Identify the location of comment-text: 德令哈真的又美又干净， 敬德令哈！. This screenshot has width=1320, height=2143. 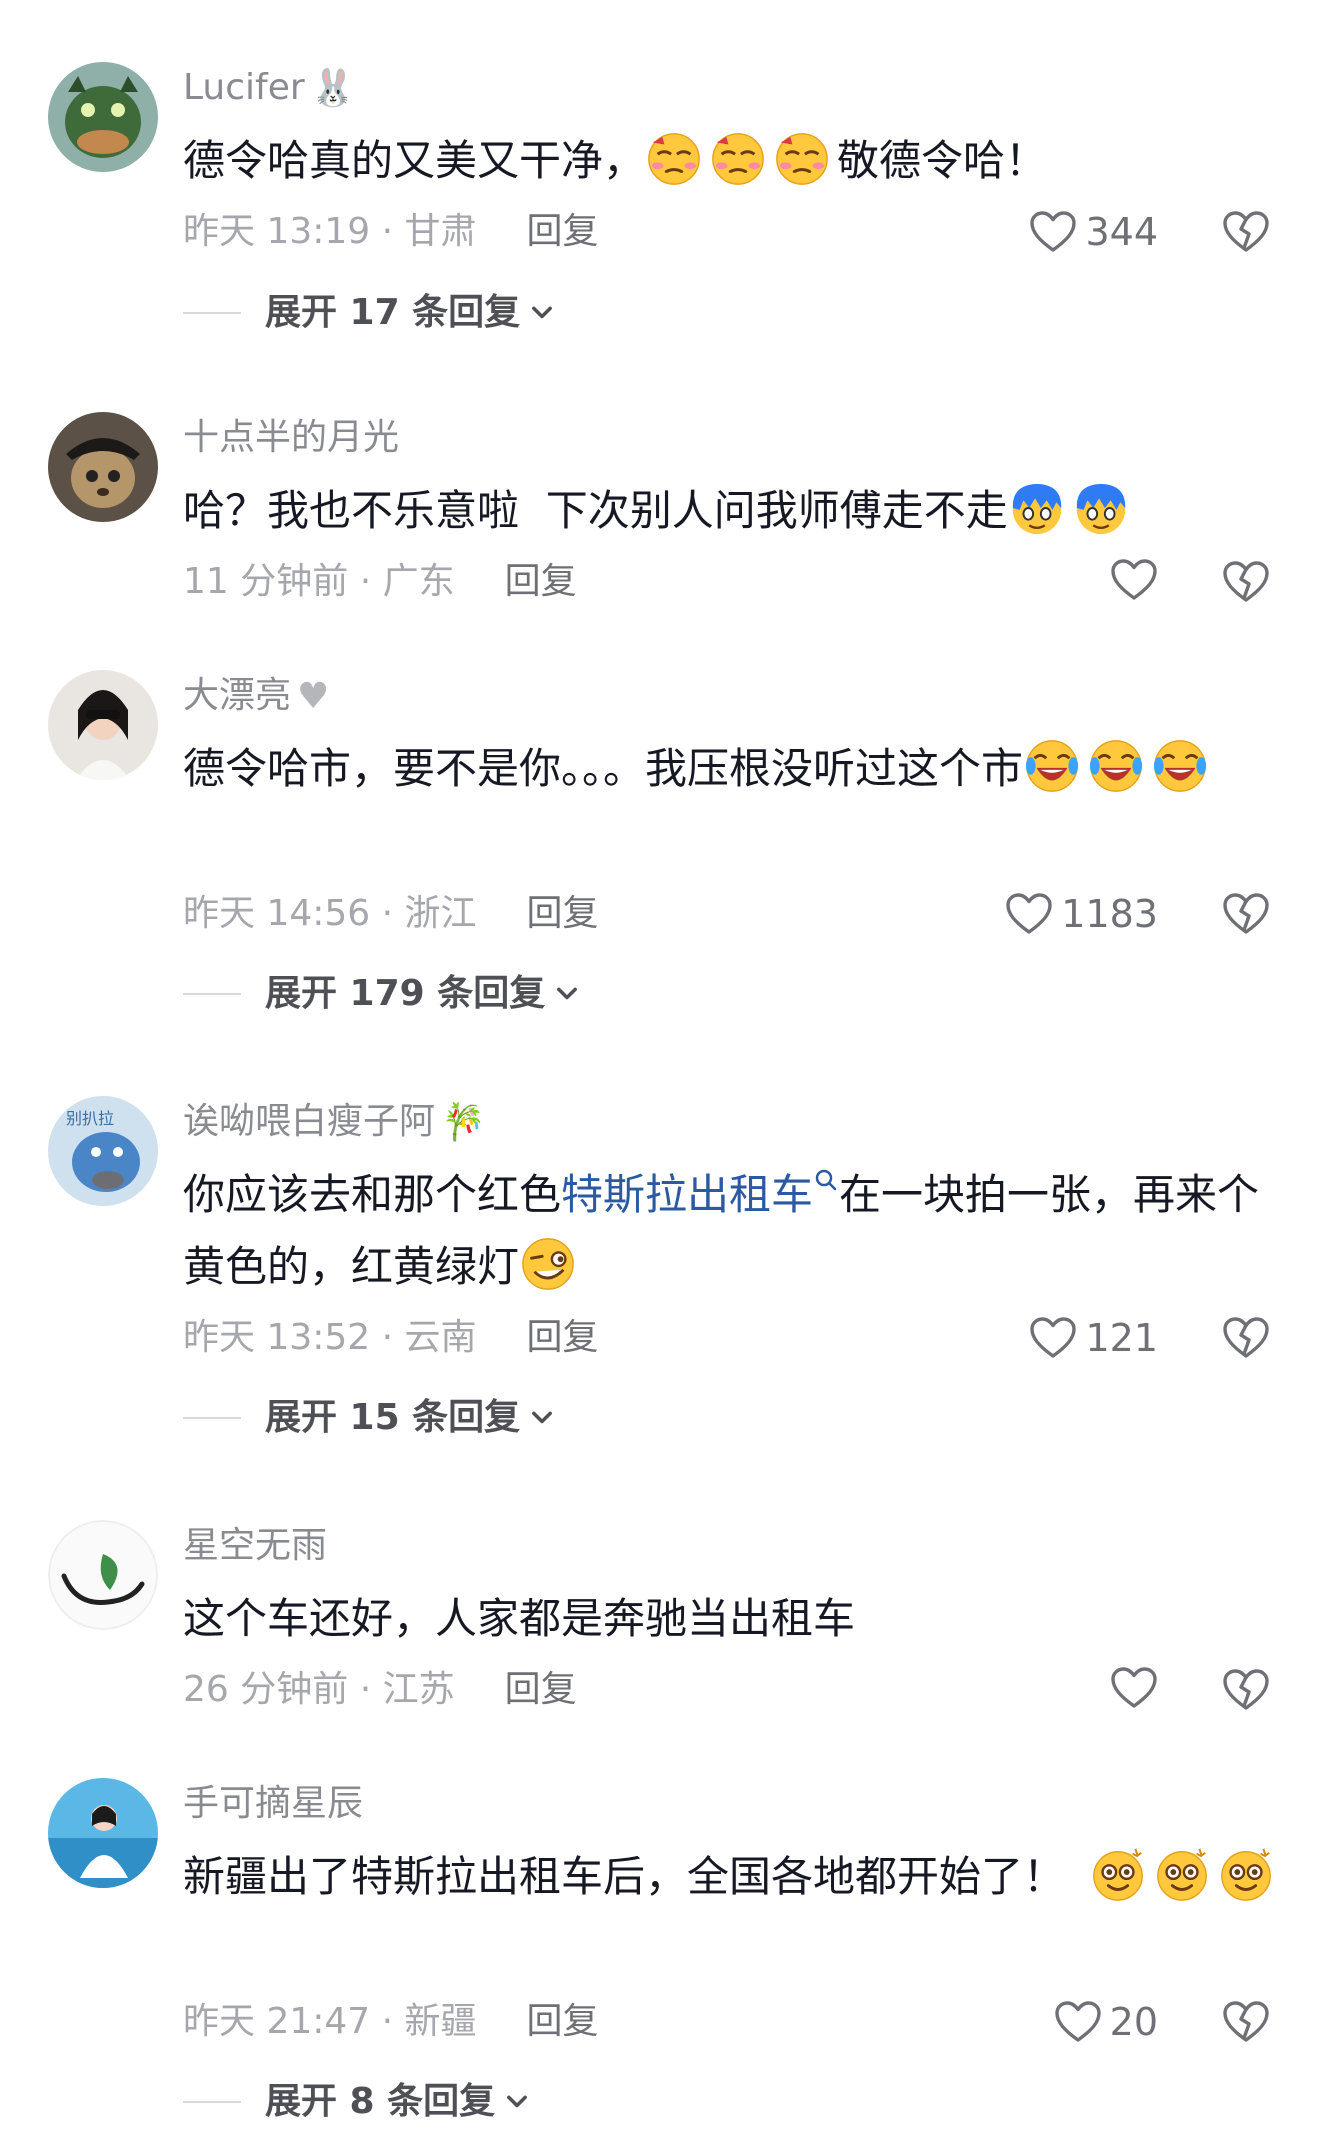
(733, 161).